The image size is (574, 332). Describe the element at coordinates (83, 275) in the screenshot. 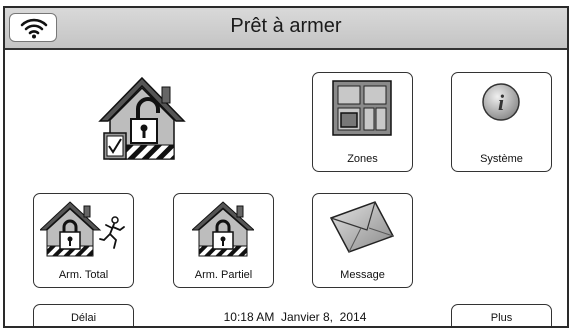

I see `arm-total-label: Arm. Total` at that location.